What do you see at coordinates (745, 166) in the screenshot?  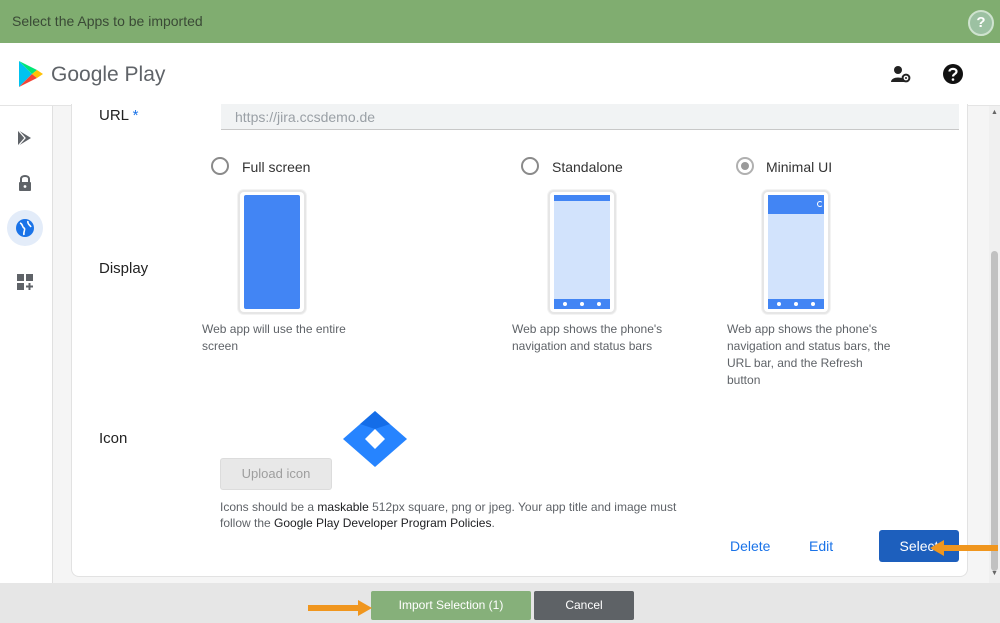 I see `minimal-ui-radio` at bounding box center [745, 166].